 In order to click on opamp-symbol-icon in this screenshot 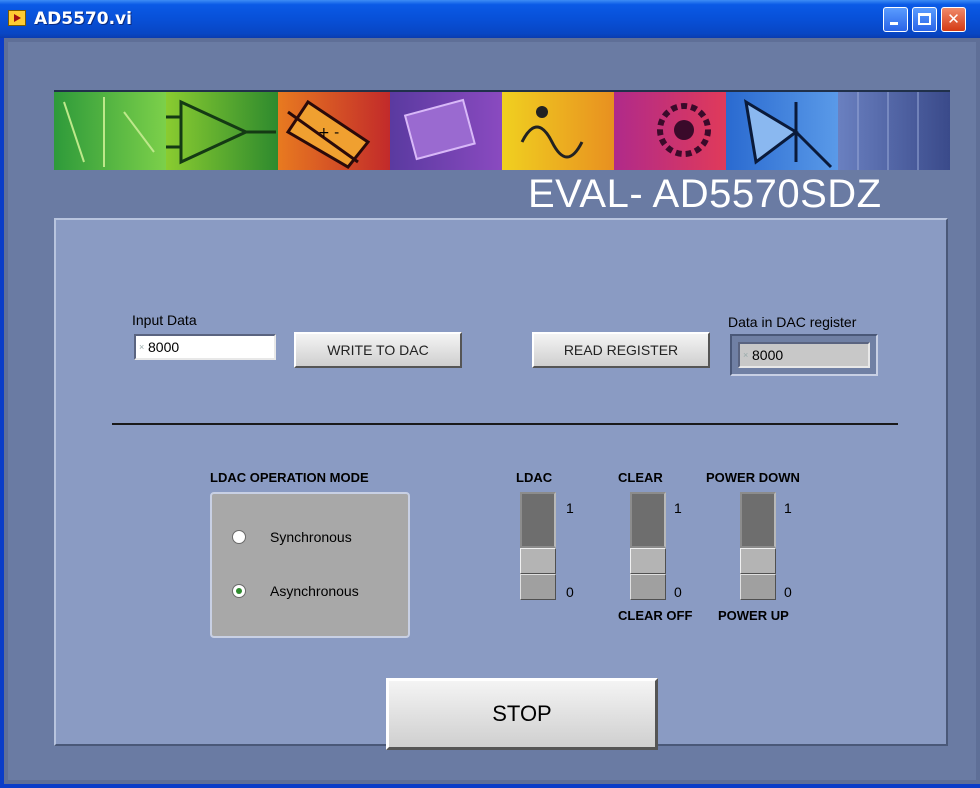, I will do `click(221, 132)`.